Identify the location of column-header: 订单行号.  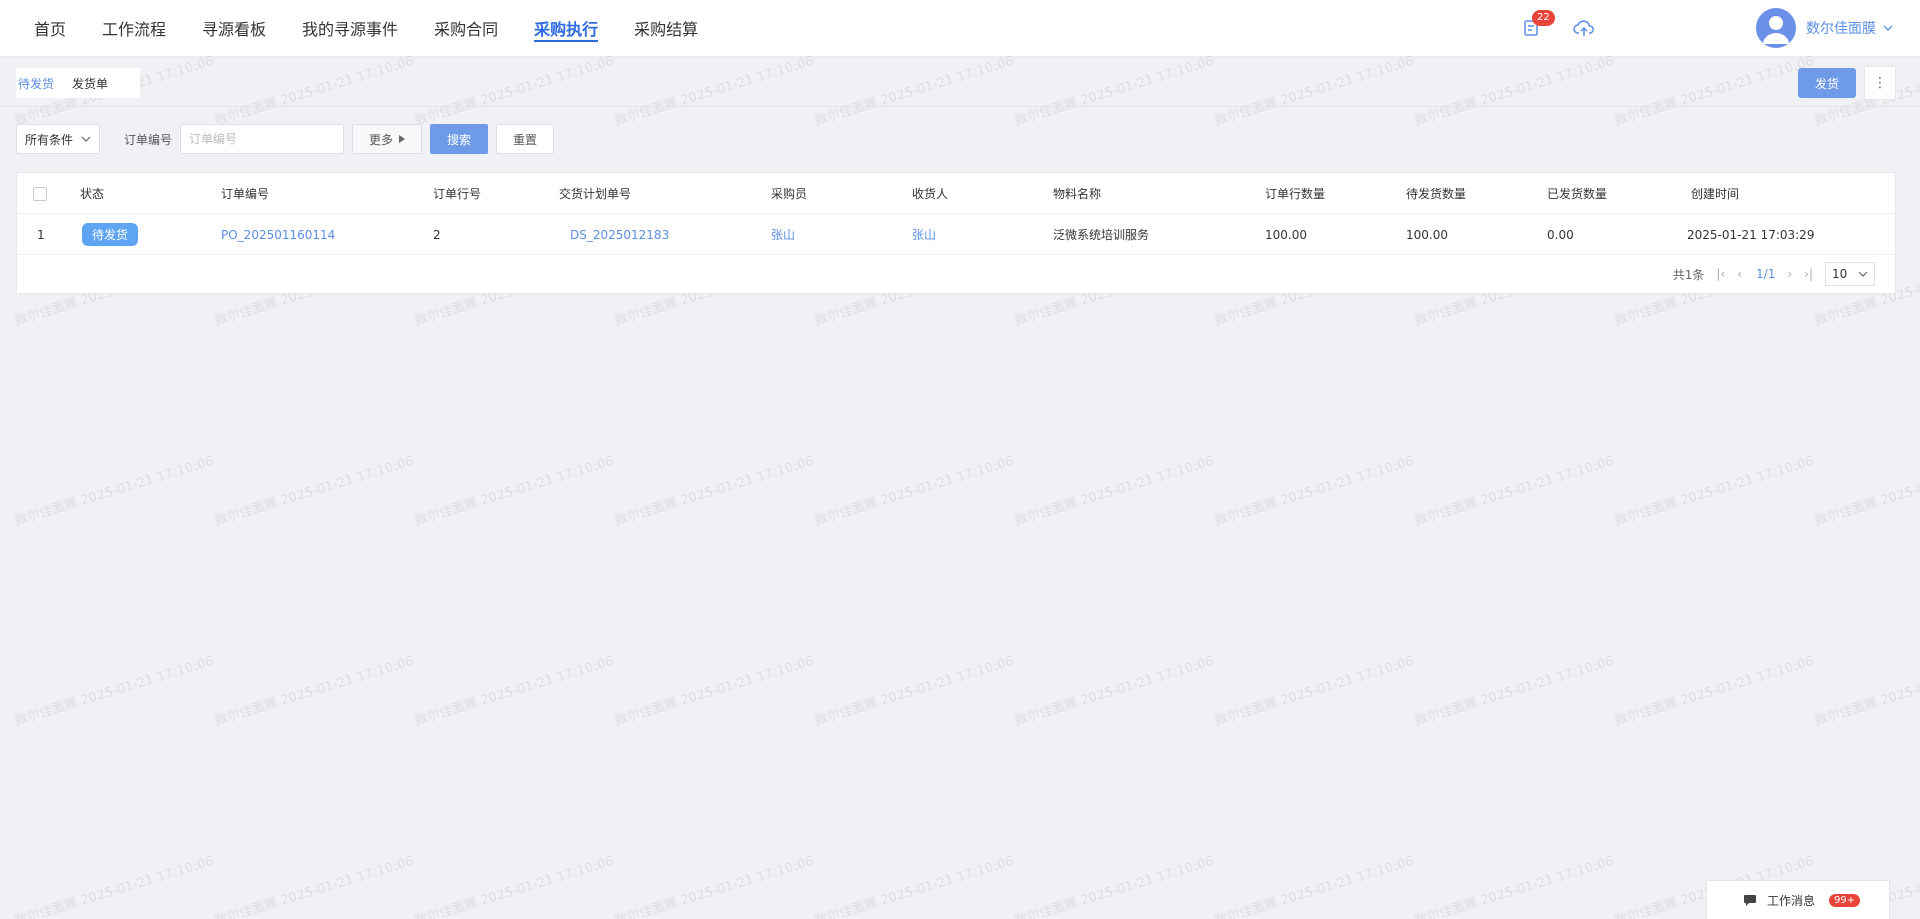
(457, 194).